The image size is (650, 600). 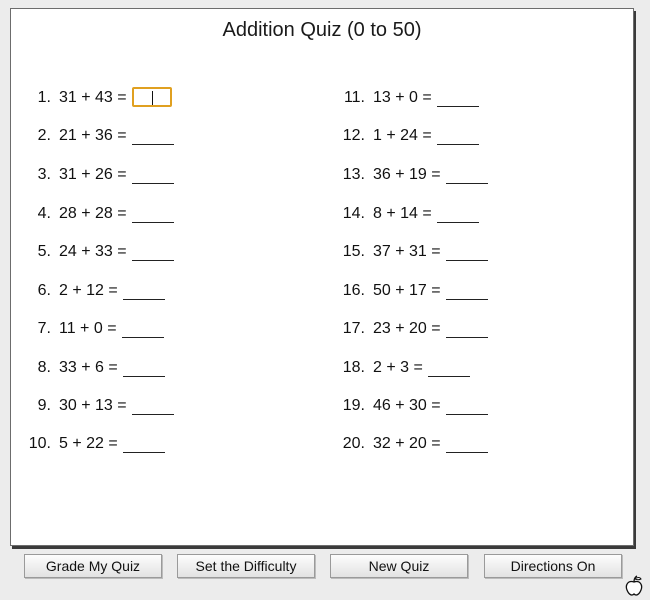 What do you see at coordinates (353, 328) in the screenshot?
I see `problem-number: 17.` at bounding box center [353, 328].